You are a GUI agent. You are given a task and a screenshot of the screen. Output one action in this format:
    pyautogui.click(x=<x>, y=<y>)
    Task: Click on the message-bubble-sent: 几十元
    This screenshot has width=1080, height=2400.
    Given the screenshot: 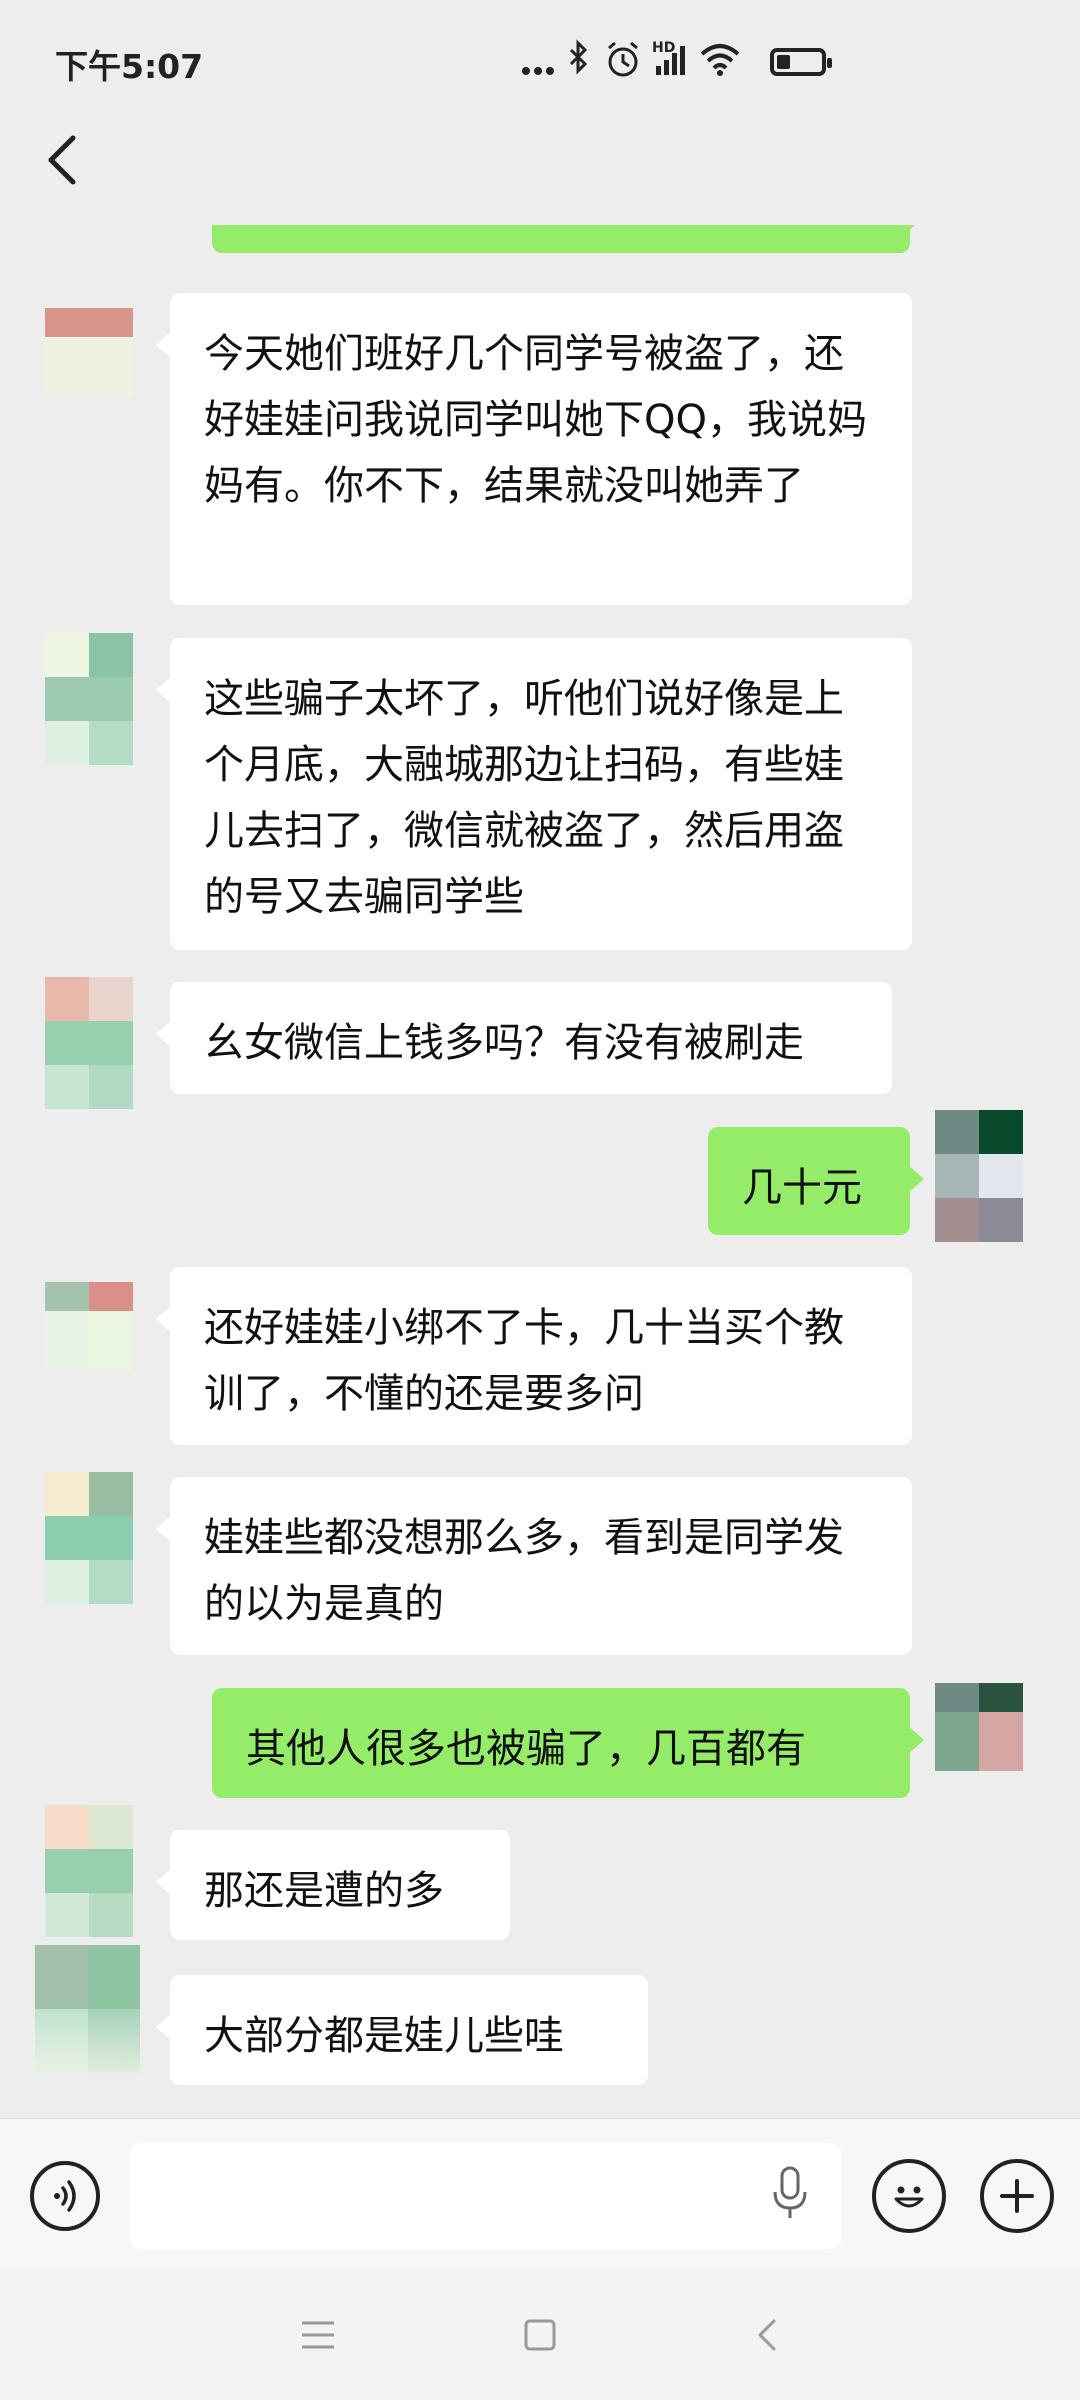 What is the action you would take?
    pyautogui.click(x=816, y=1181)
    